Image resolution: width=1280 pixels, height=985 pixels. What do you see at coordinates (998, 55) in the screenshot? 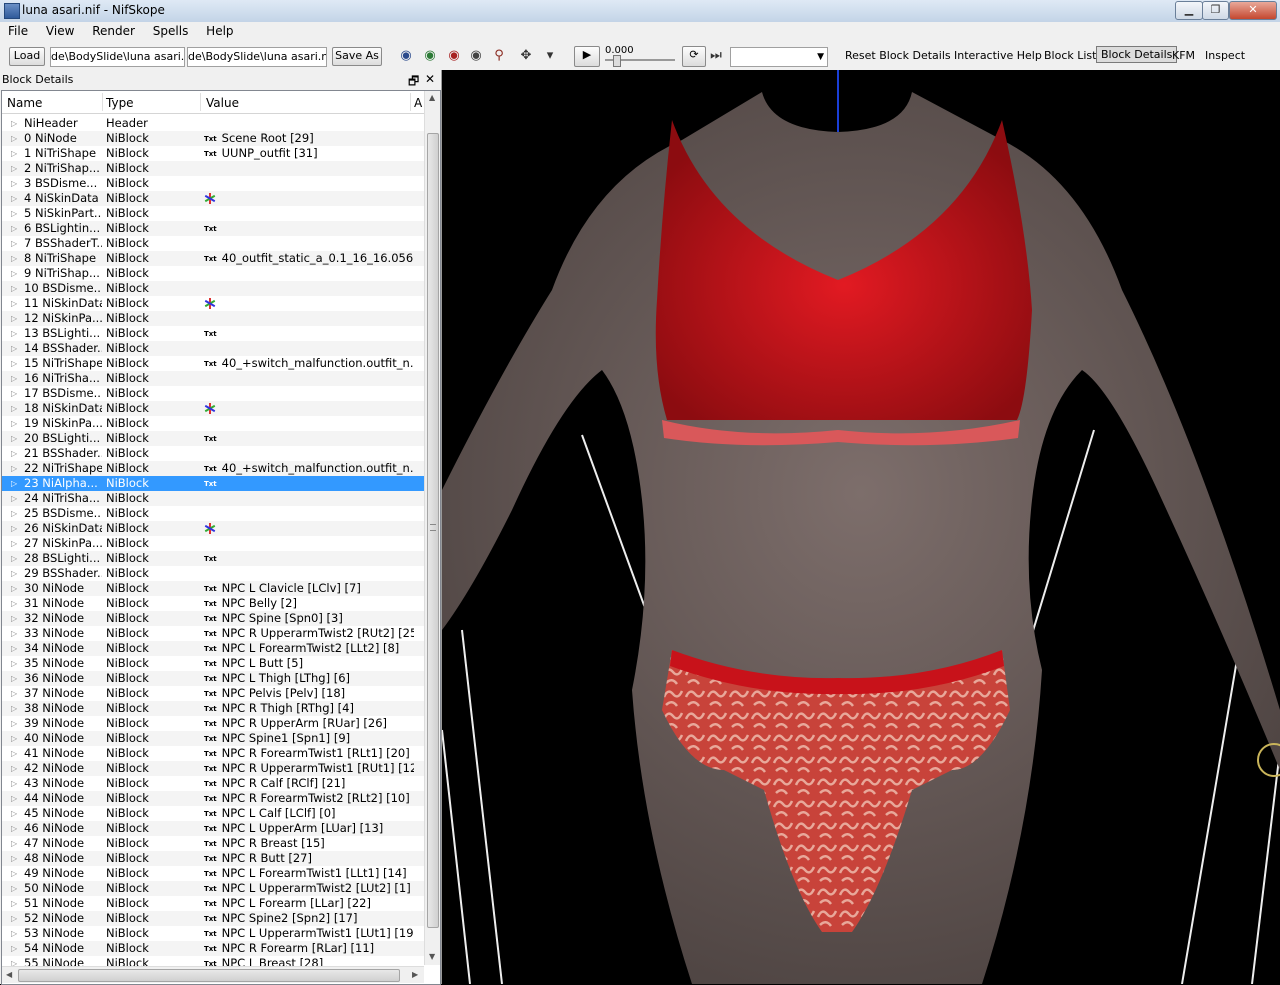
I see `interactive-help-button: Interactive Help` at bounding box center [998, 55].